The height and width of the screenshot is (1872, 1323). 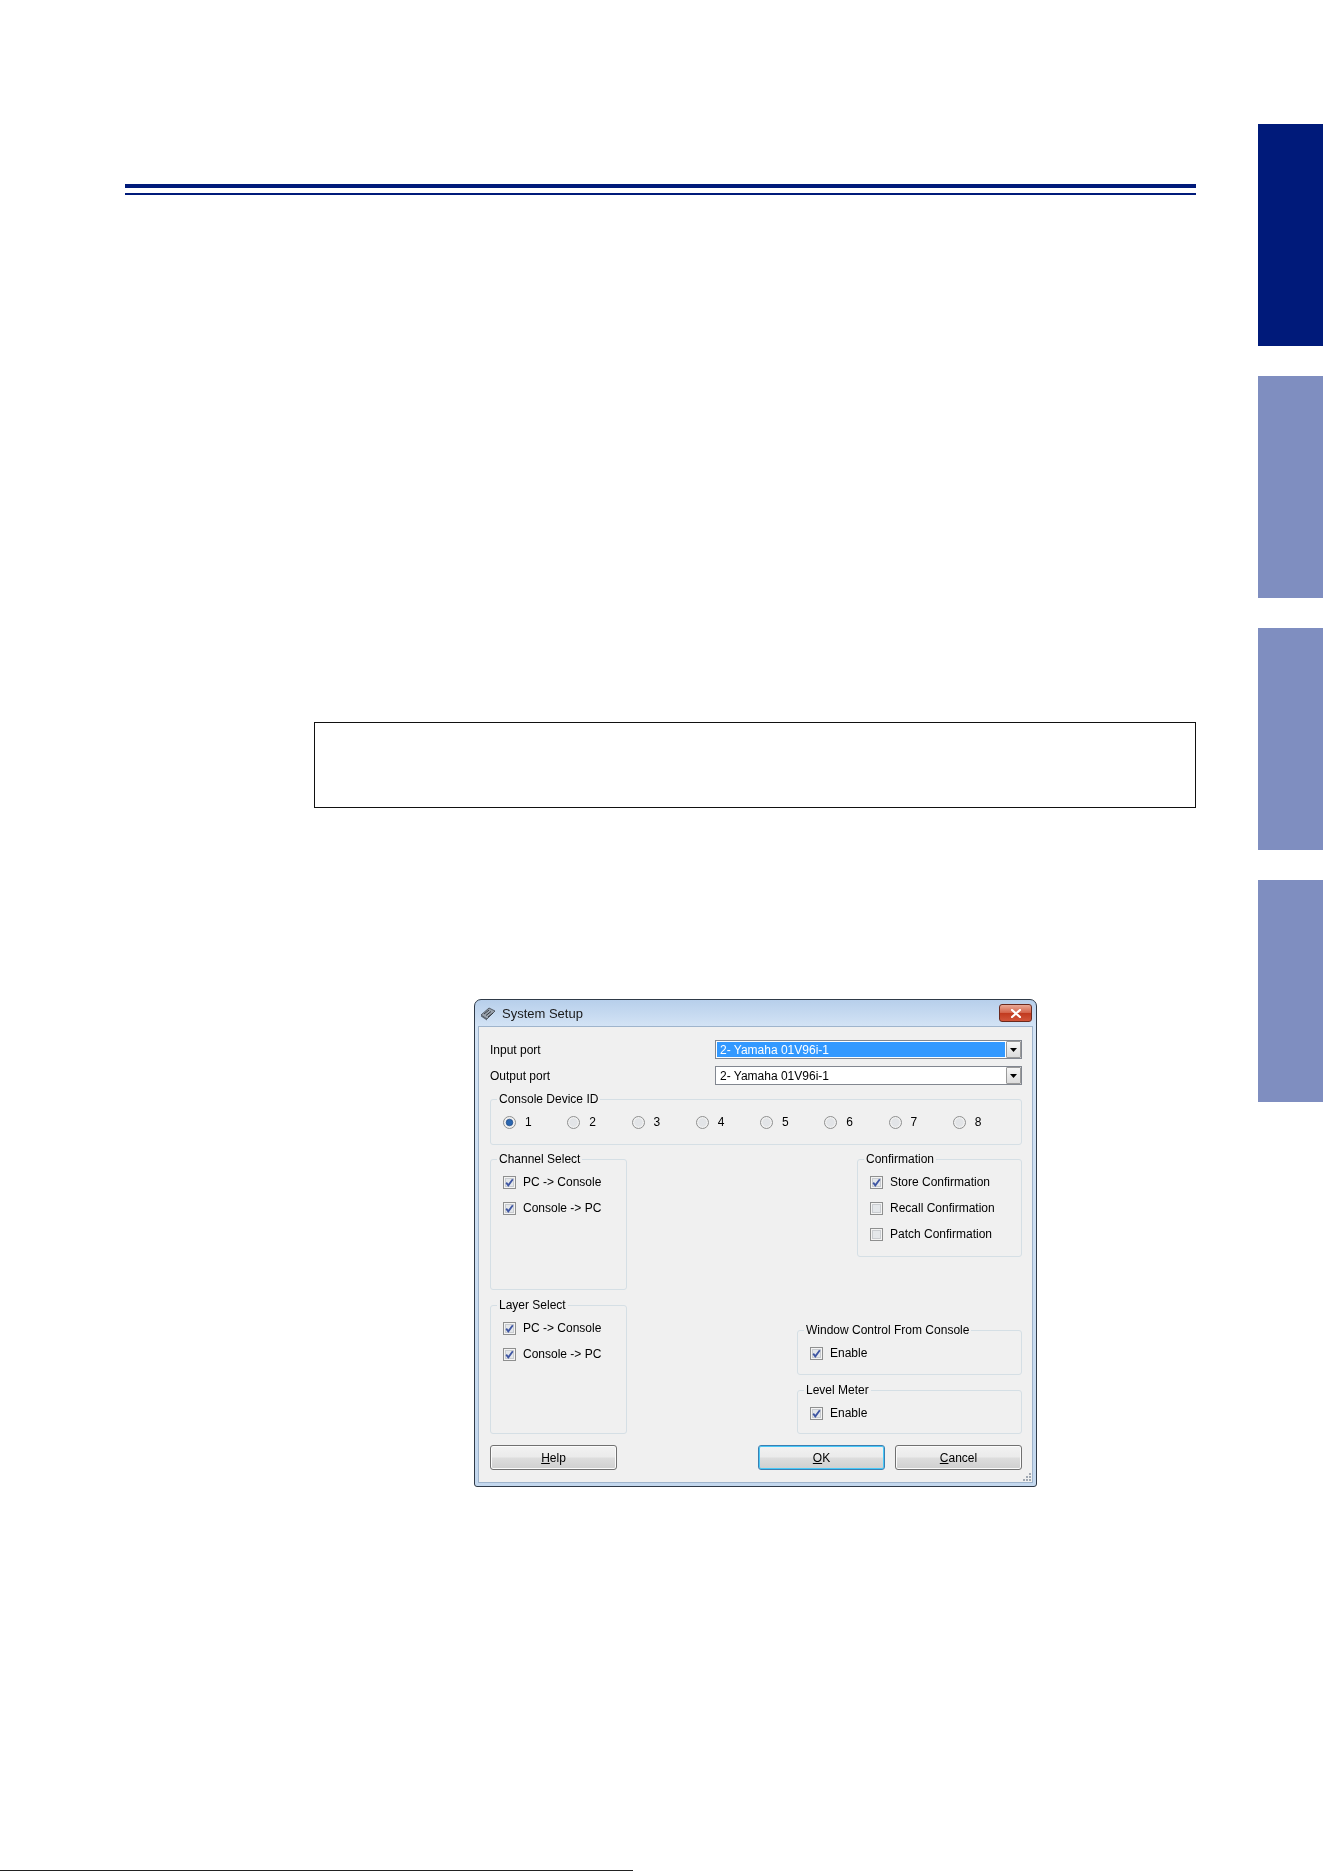 What do you see at coordinates (958, 1457) in the screenshot?
I see `dialog-button: Cancel` at bounding box center [958, 1457].